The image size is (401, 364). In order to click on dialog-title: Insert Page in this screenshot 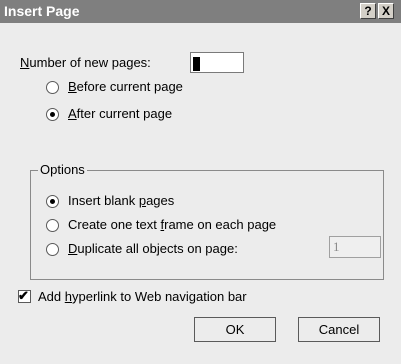, I will do `click(42, 11)`.